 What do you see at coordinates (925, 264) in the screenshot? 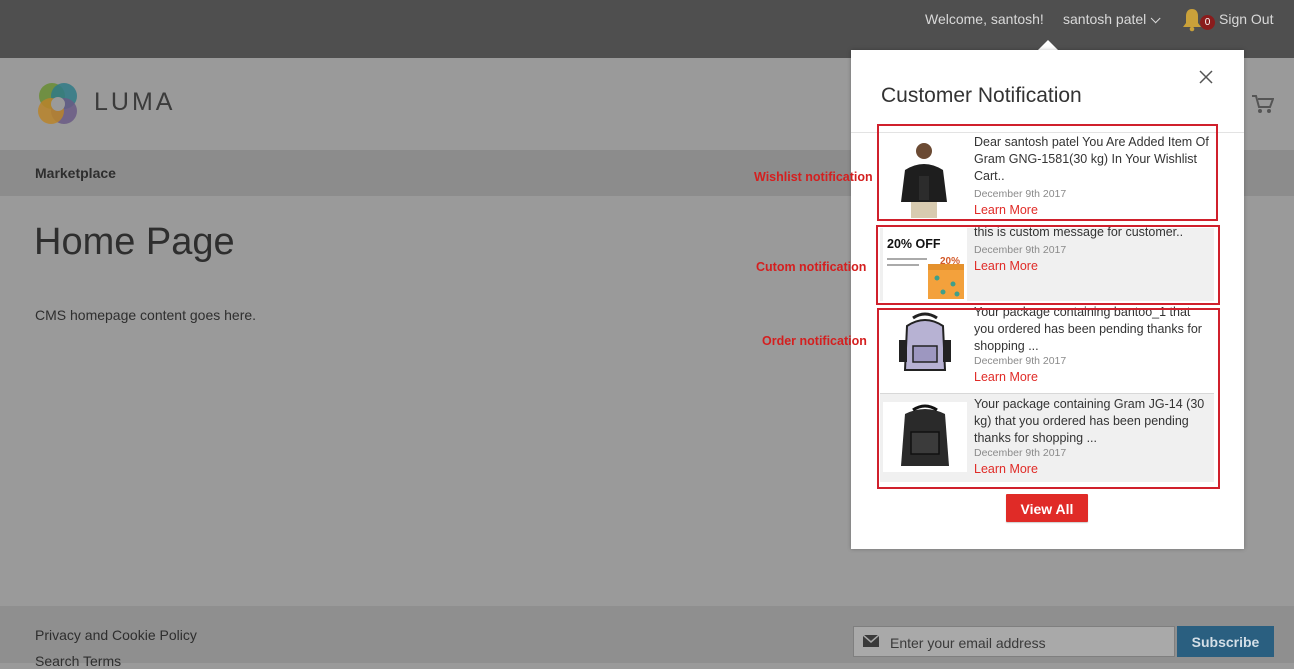
I see `sale-banner-icon: 20% OFF 20%` at bounding box center [925, 264].